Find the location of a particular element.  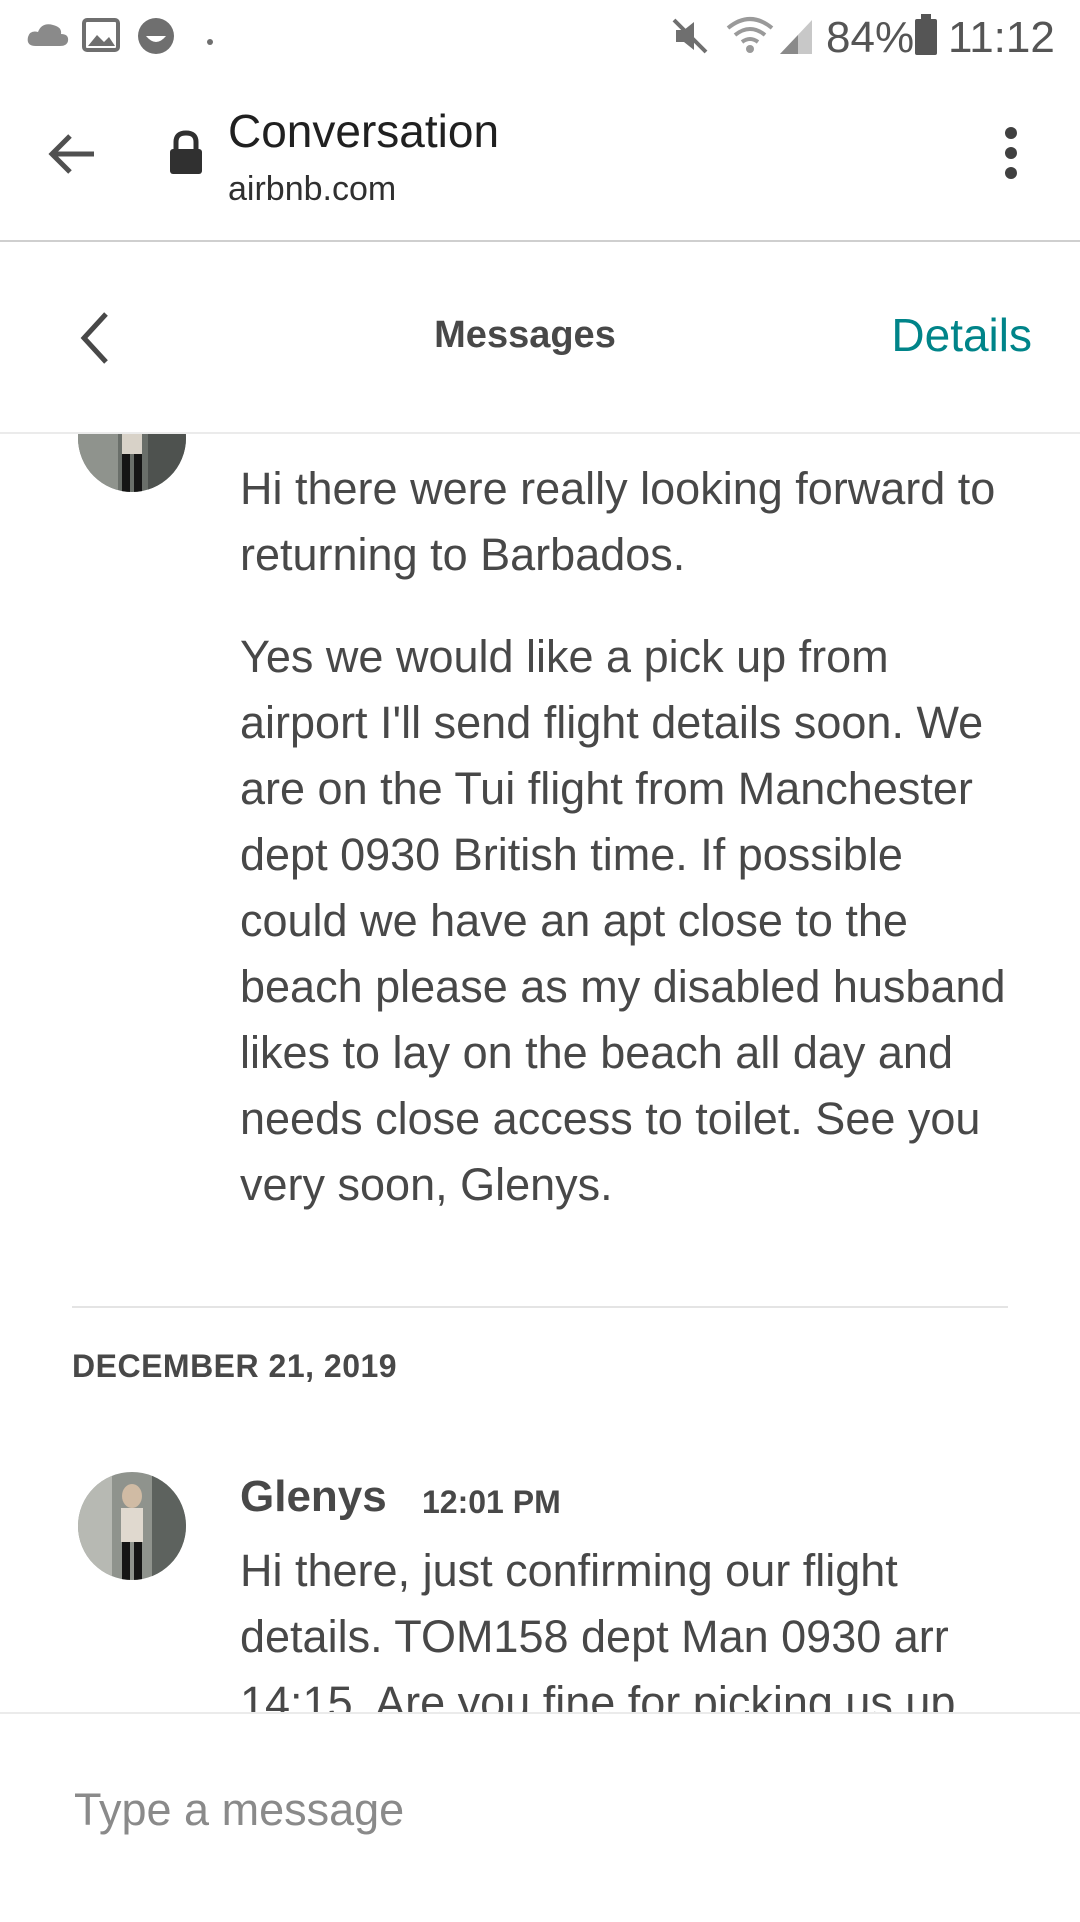

message-sender: Glenys is located at coordinates (313, 1496).